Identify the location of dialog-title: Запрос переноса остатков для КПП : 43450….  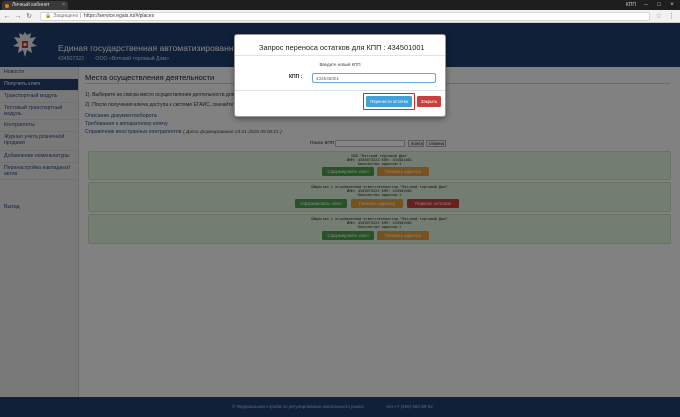
(342, 47).